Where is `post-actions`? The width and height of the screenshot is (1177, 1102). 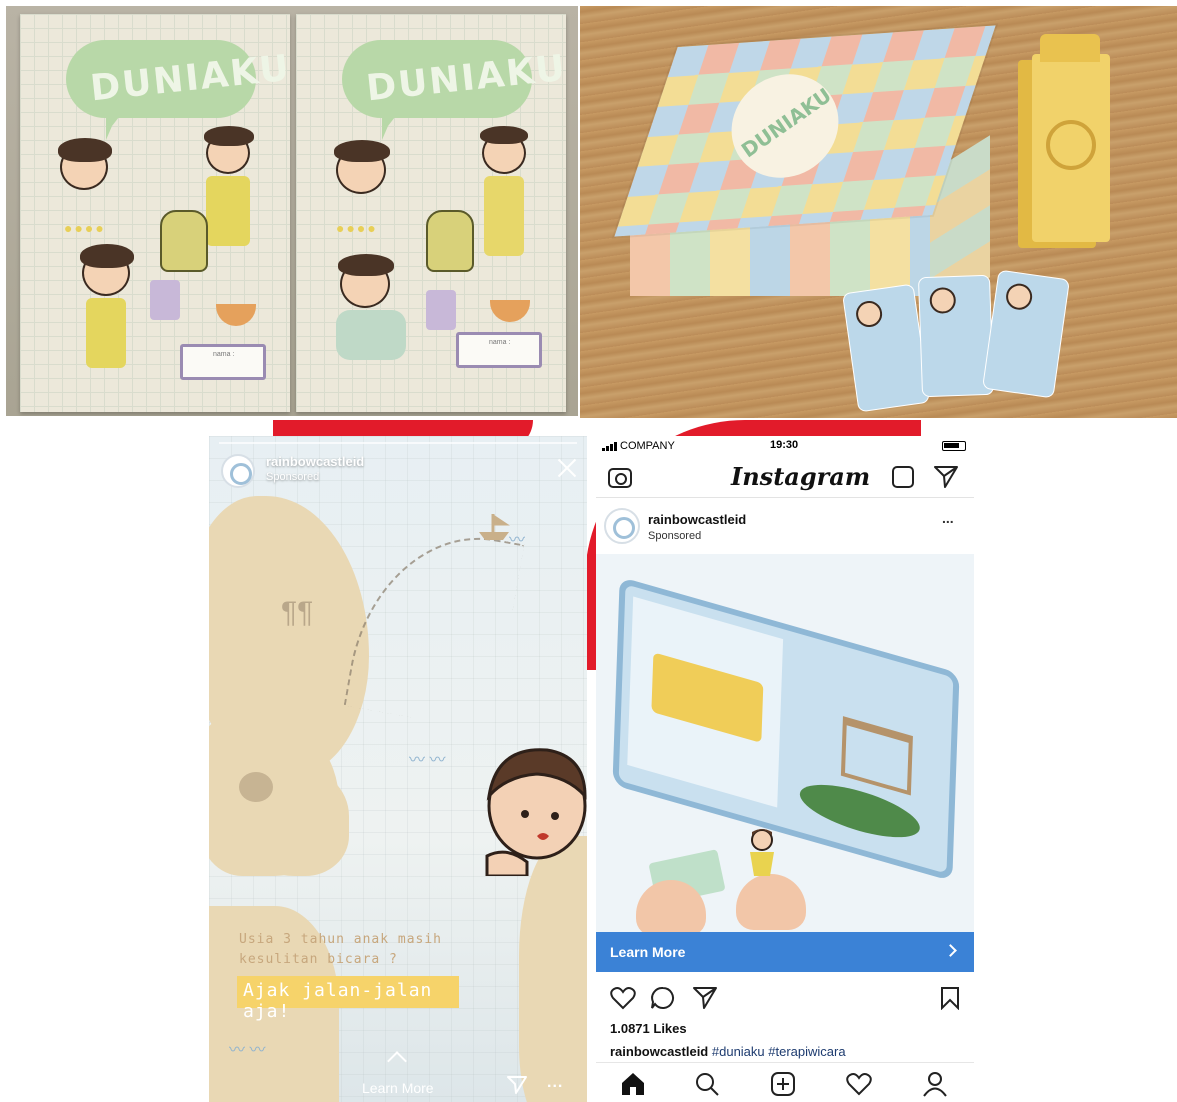 post-actions is located at coordinates (785, 998).